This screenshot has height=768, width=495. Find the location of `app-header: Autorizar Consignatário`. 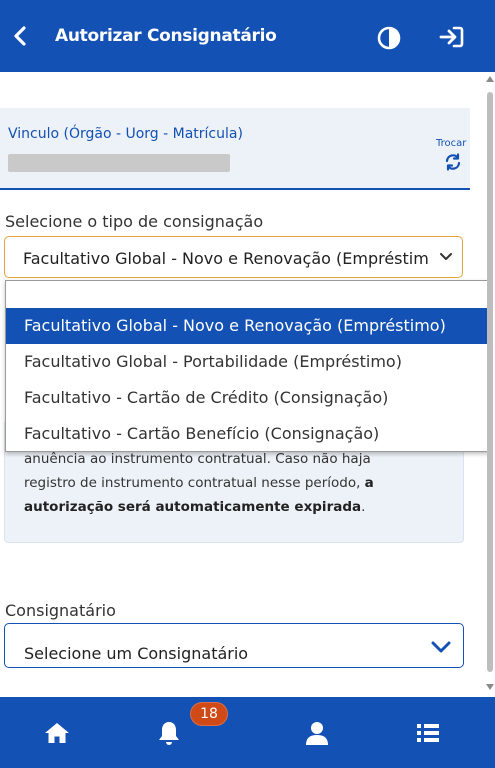

app-header: Autorizar Consignatário is located at coordinates (247, 36).